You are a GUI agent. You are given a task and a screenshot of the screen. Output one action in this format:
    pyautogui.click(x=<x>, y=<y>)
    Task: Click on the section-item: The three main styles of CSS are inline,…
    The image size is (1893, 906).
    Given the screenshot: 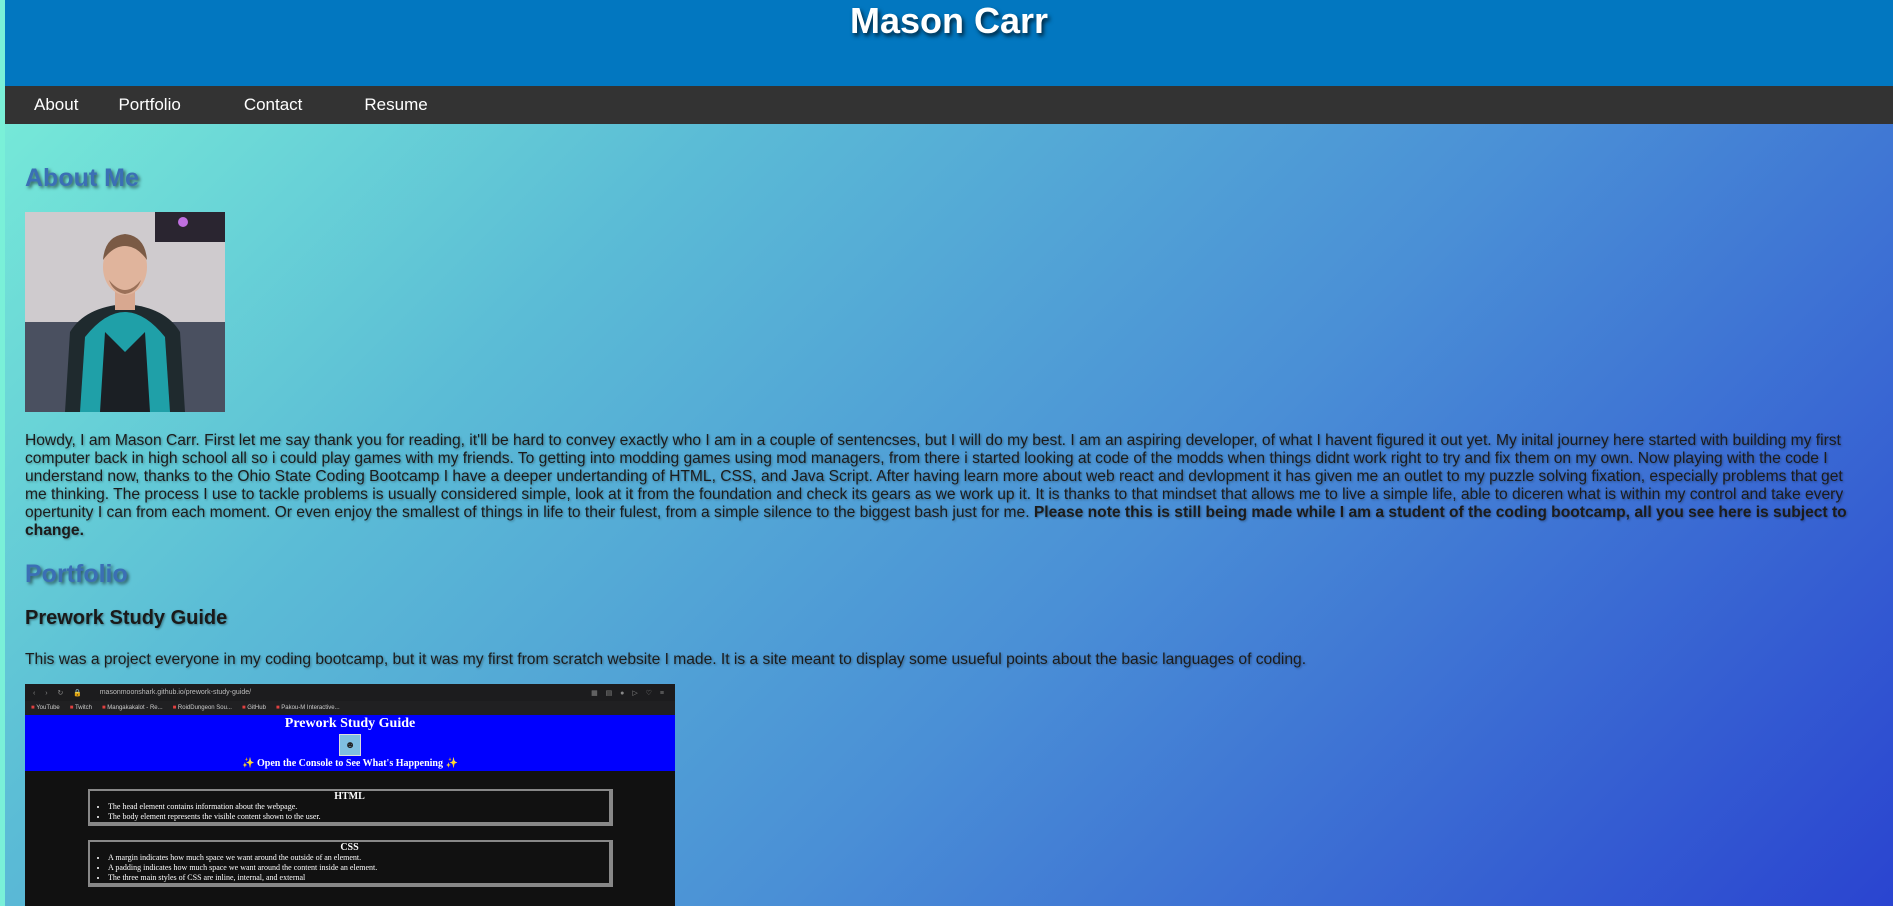 What is the action you would take?
    pyautogui.click(x=358, y=878)
    